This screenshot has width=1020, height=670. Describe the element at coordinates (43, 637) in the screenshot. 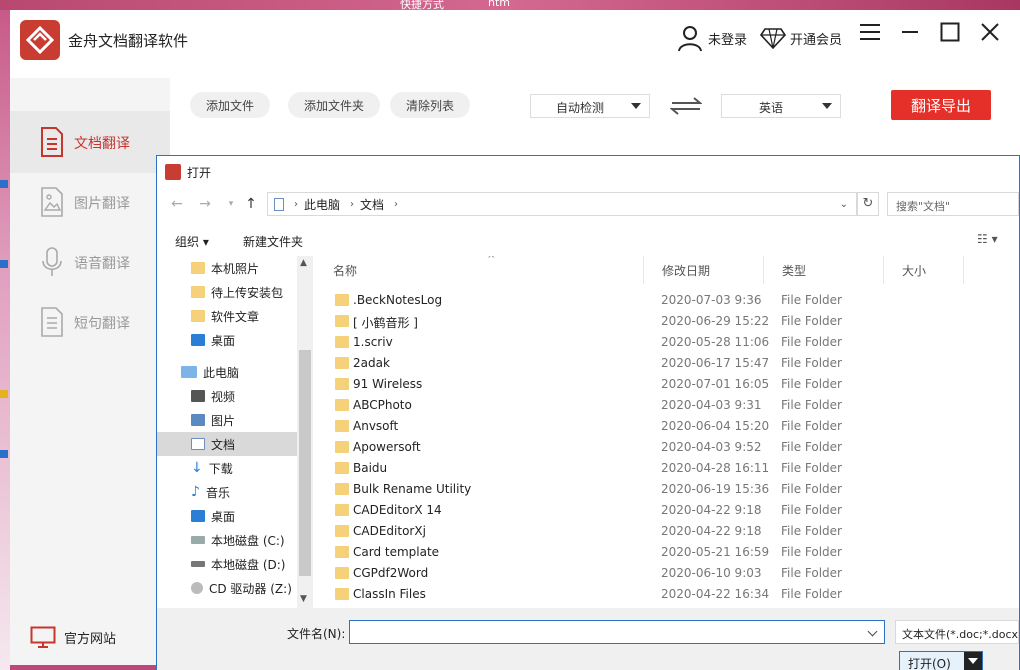

I see `monitor-icon` at that location.